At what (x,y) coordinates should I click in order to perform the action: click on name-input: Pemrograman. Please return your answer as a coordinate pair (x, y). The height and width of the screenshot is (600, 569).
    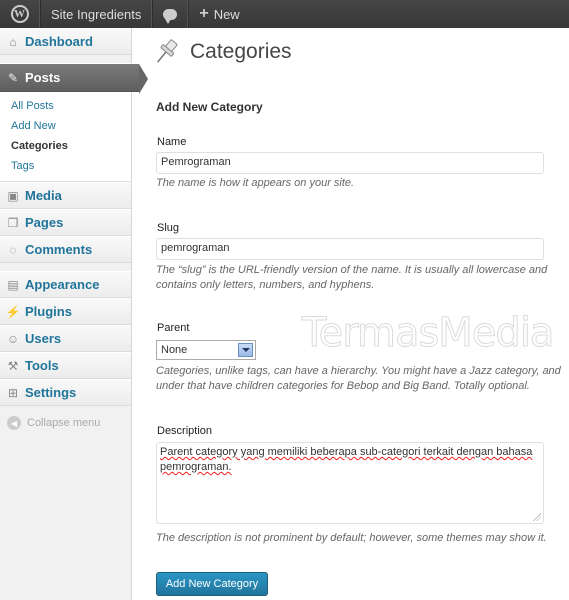
    Looking at the image, I should click on (350, 163).